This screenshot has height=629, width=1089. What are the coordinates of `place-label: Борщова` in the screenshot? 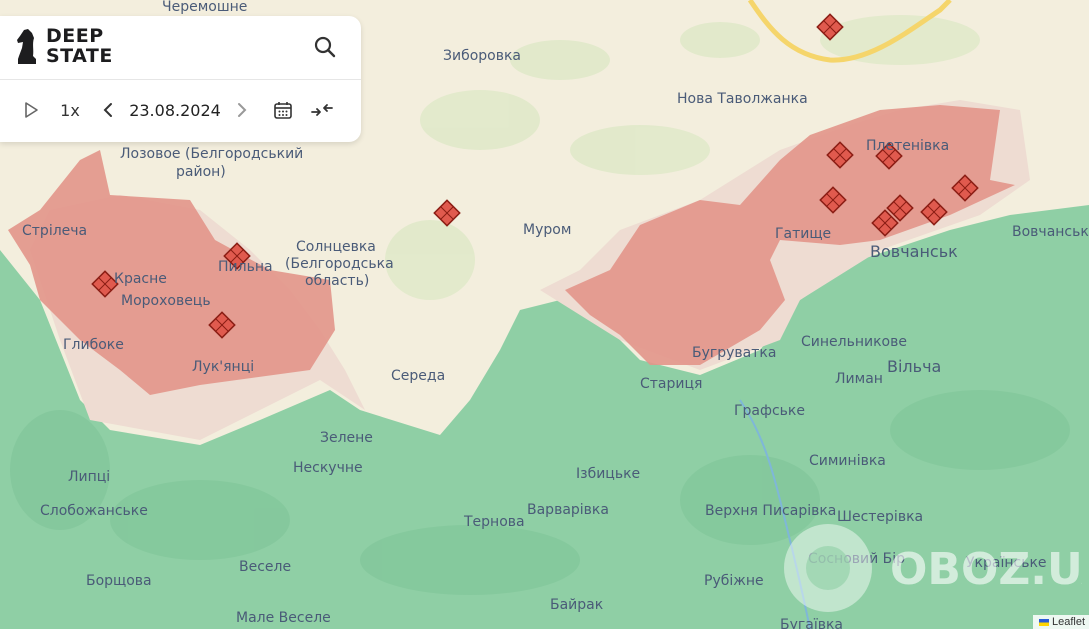 It's located at (119, 581).